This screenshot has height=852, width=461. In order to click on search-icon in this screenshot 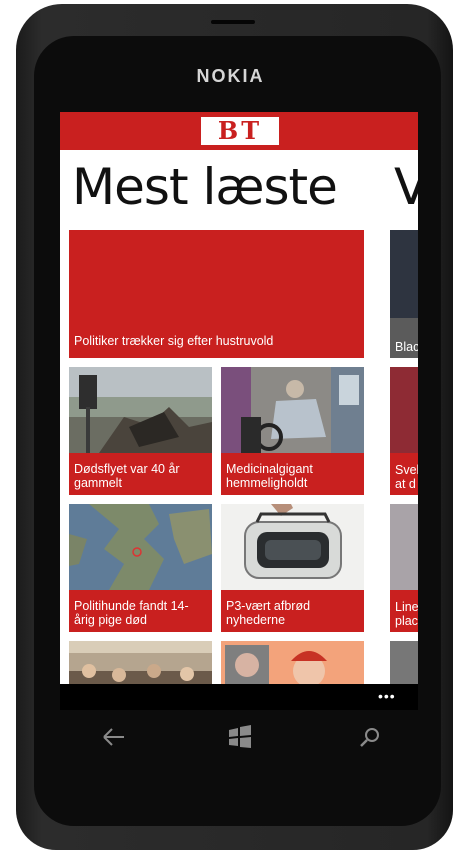, I will do `click(371, 737)`.